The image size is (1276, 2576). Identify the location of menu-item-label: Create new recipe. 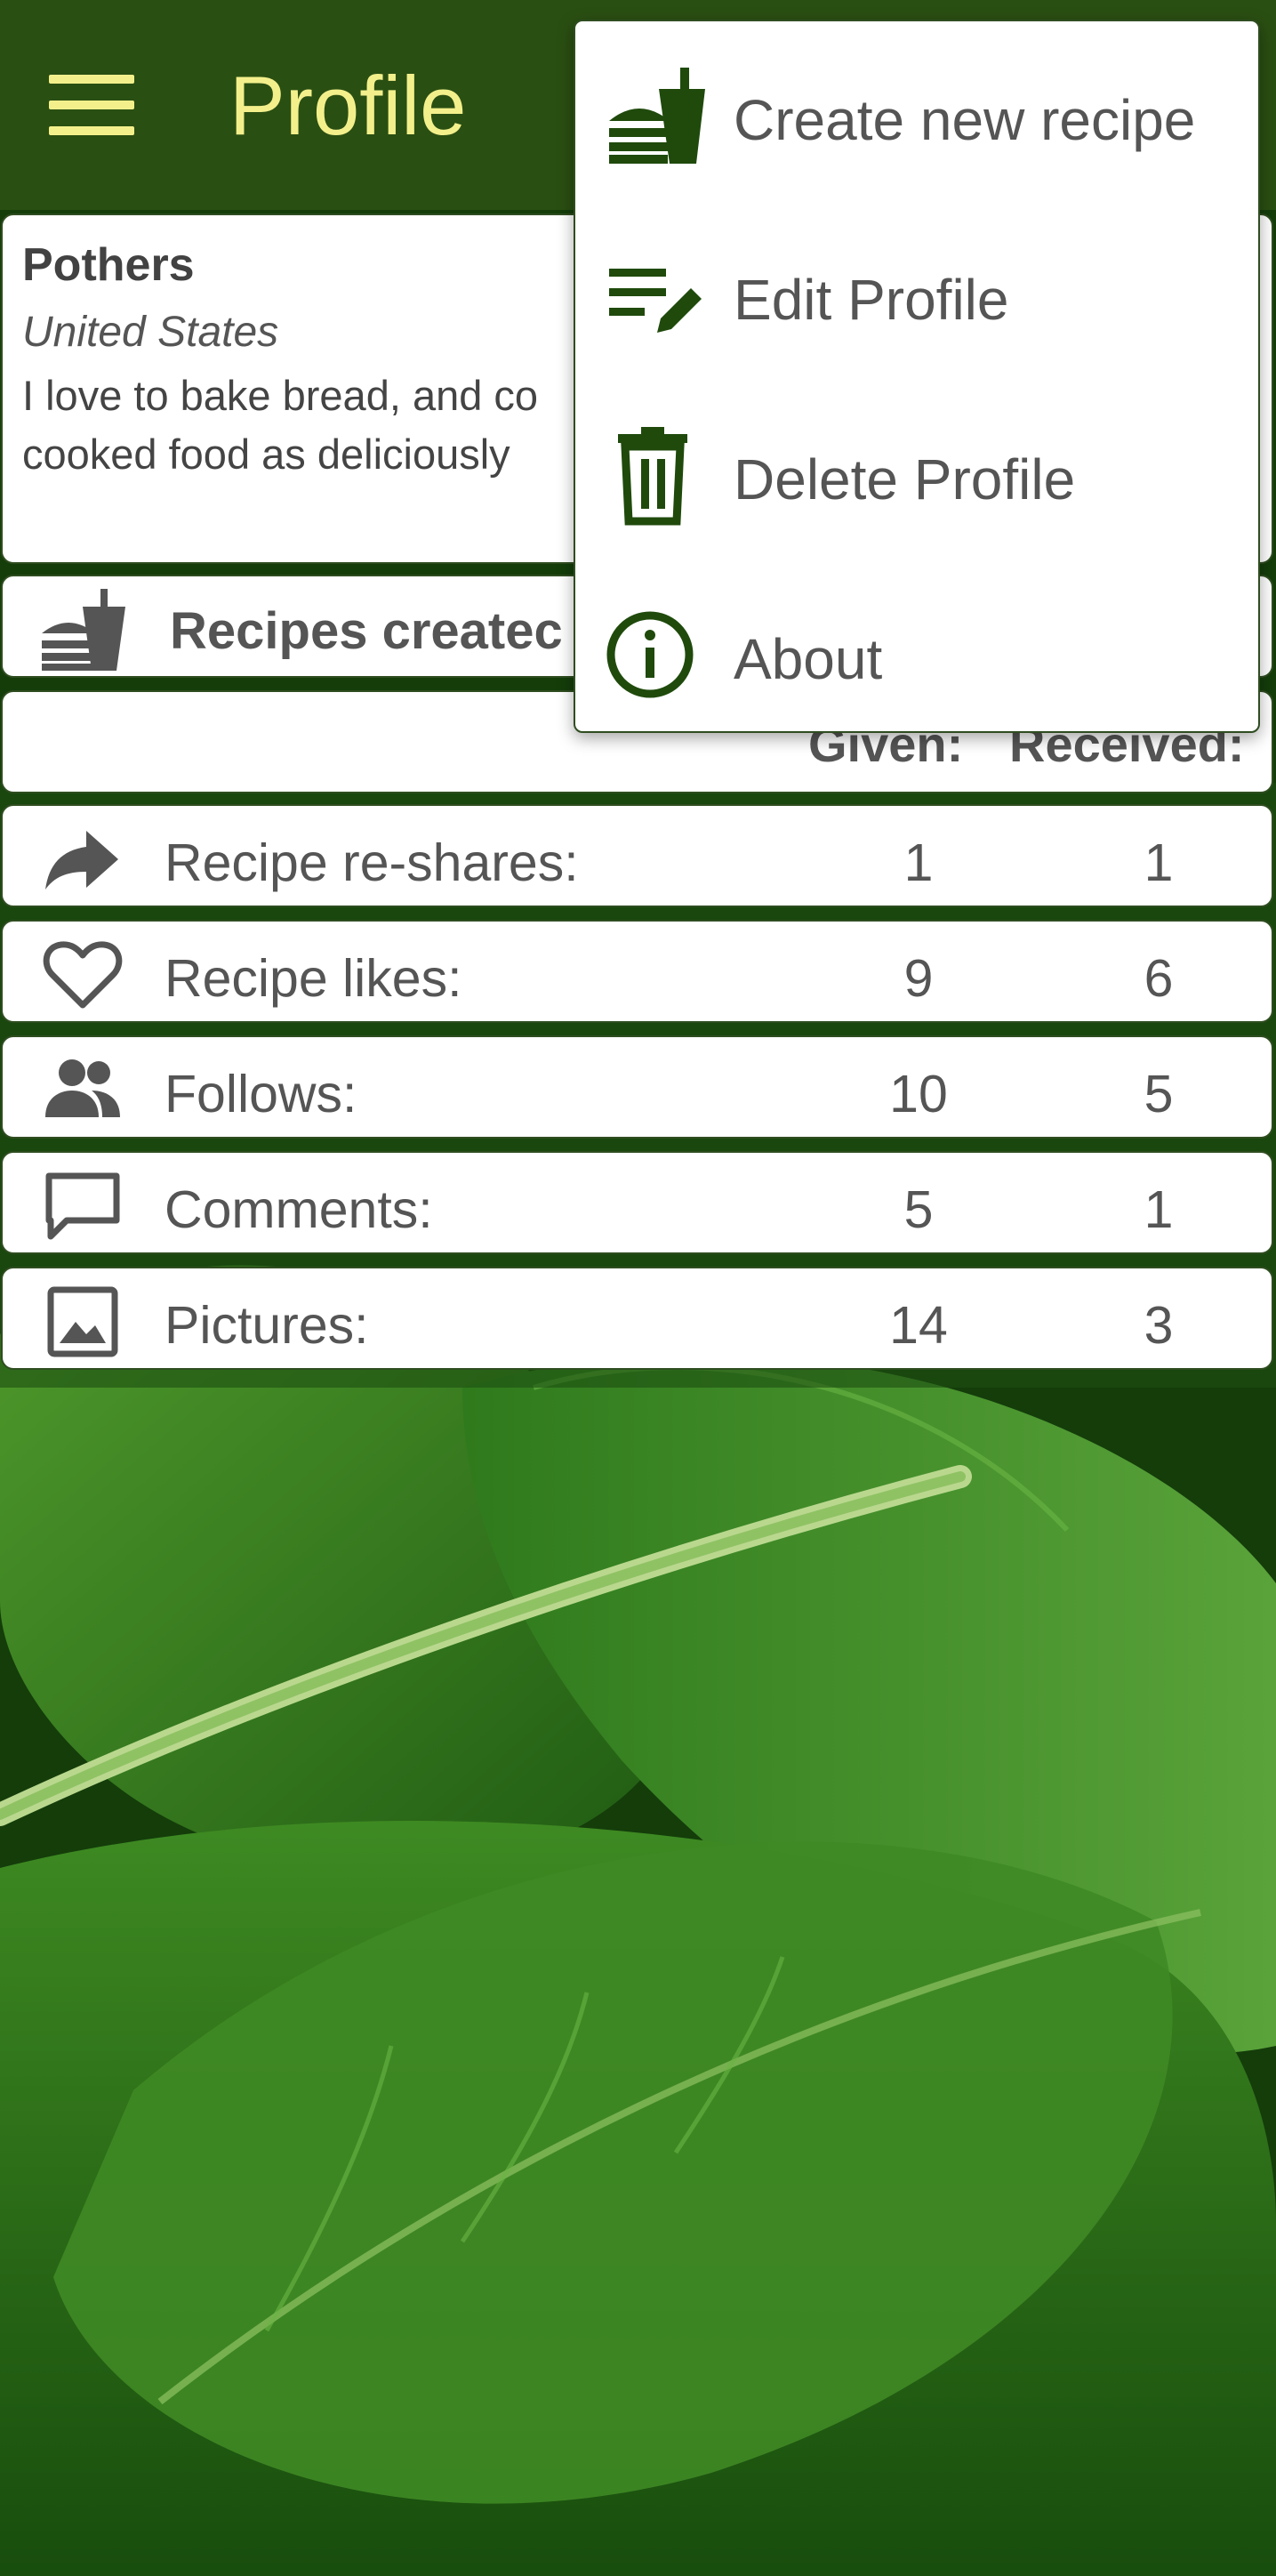
(965, 120).